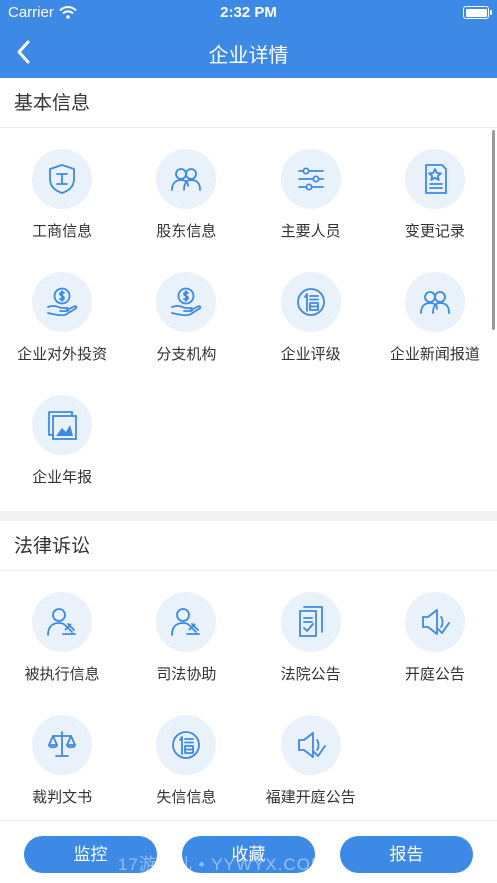 The height and width of the screenshot is (883, 497). Describe the element at coordinates (248, 103) in the screenshot. I see `section-title: 基本信息` at that location.